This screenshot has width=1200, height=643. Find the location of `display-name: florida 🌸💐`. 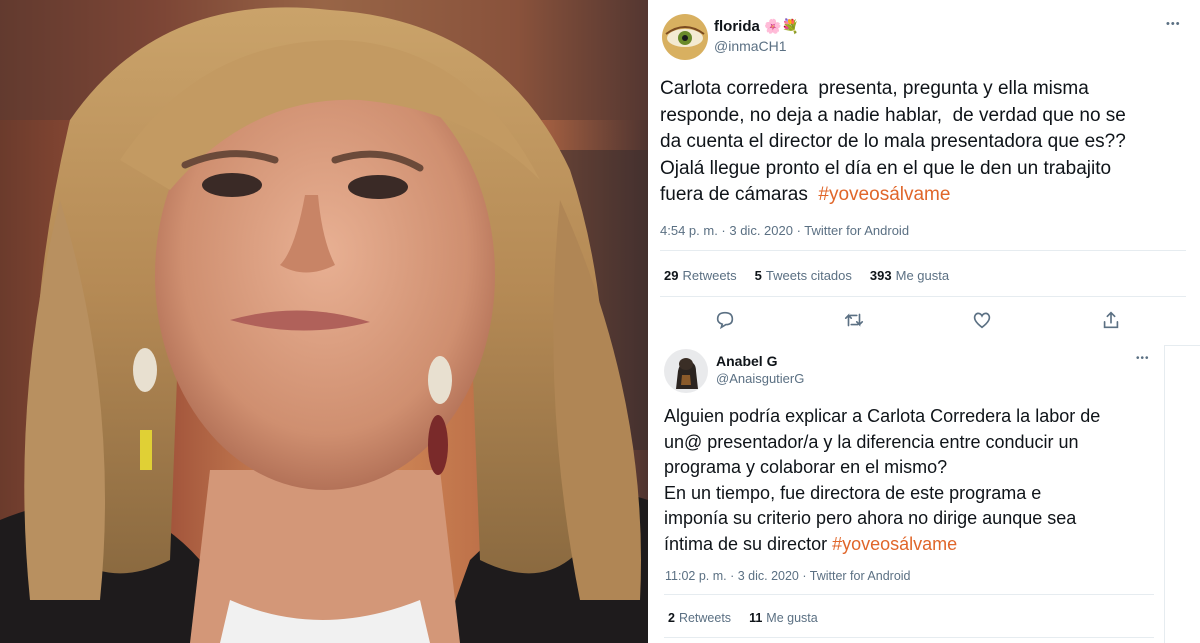

display-name: florida 🌸💐 is located at coordinates (756, 26).